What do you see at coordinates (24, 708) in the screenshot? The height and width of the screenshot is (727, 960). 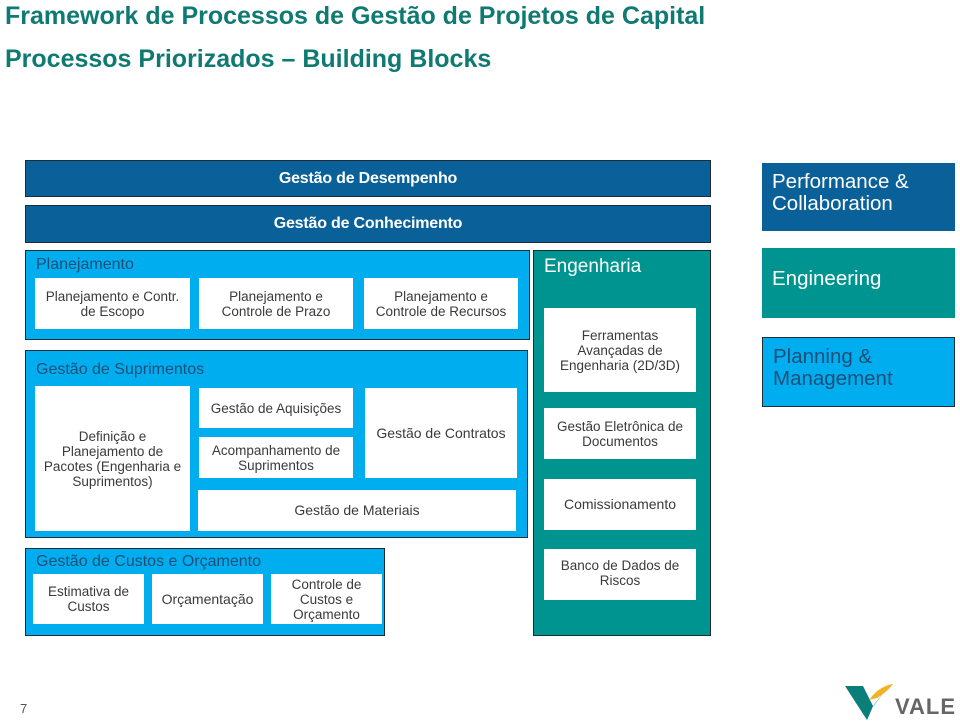 I see `page-number: 7` at bounding box center [24, 708].